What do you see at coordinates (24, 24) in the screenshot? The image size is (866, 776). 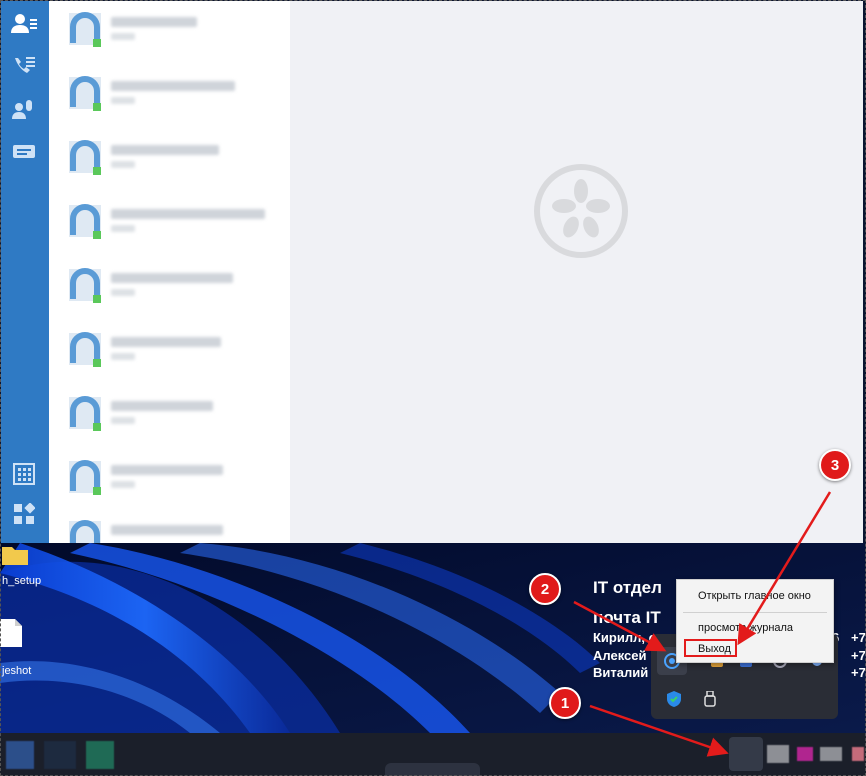 I see `contacts-icon` at bounding box center [24, 24].